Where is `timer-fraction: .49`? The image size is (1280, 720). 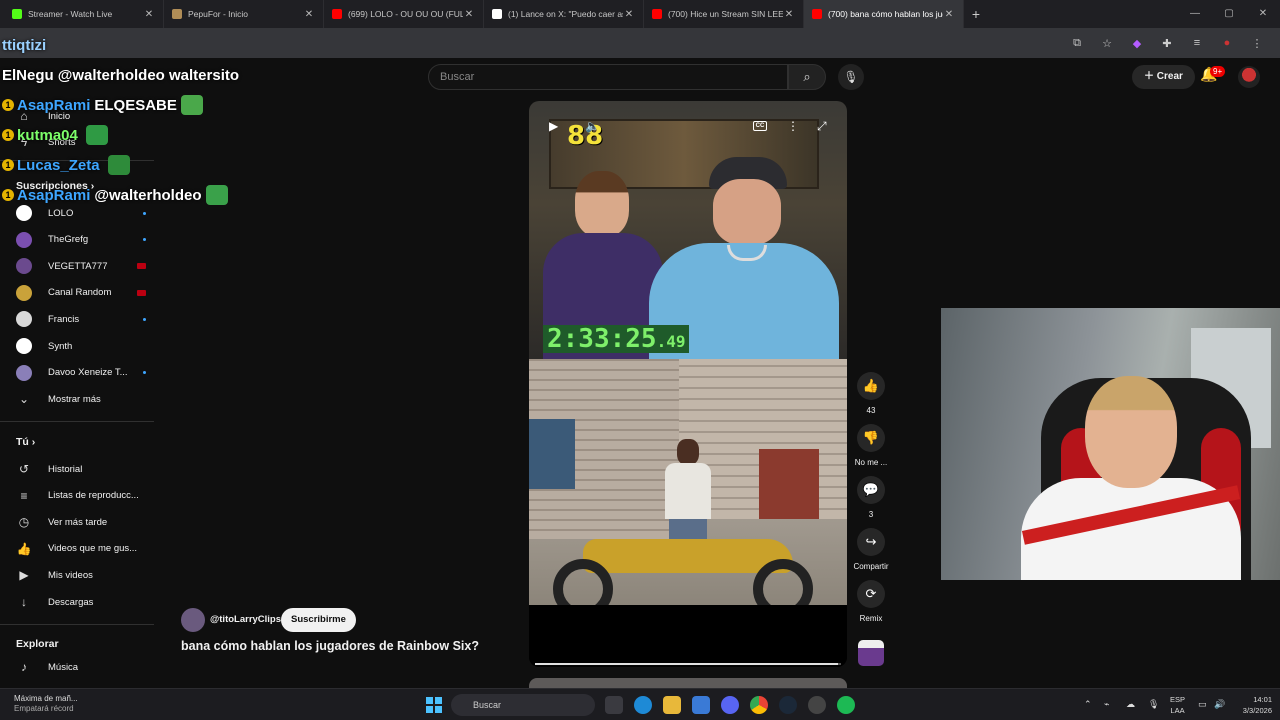
timer-fraction: .49 is located at coordinates (671, 341).